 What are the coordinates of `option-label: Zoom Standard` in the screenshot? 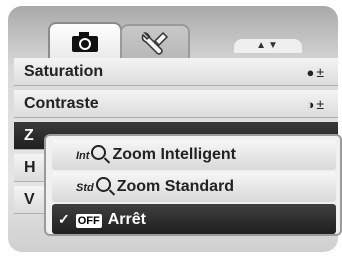 It's located at (175, 186).